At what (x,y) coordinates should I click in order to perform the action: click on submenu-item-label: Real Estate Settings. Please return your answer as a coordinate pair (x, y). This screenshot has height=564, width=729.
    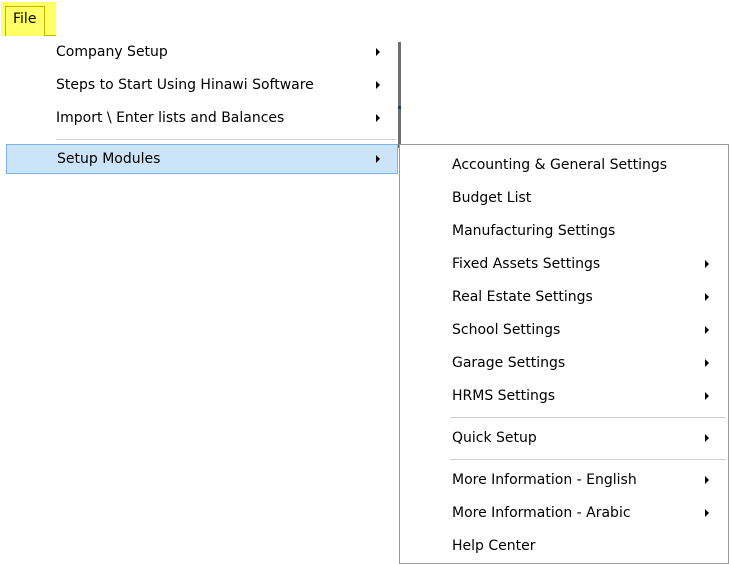
    Looking at the image, I should click on (522, 296).